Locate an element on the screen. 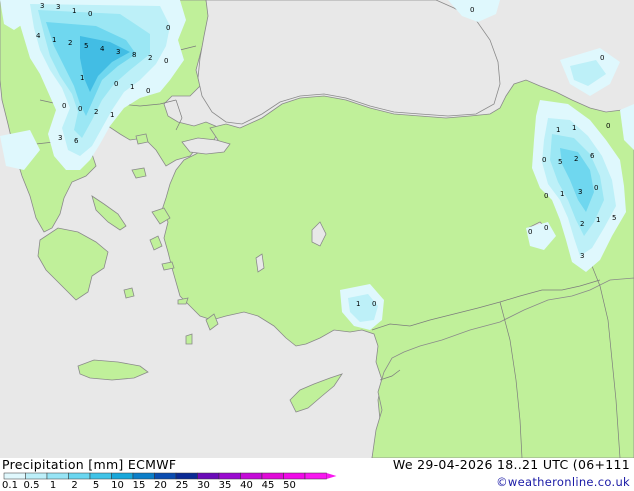 The width and height of the screenshot is (634, 491). legend-arrow is located at coordinates (331, 476).